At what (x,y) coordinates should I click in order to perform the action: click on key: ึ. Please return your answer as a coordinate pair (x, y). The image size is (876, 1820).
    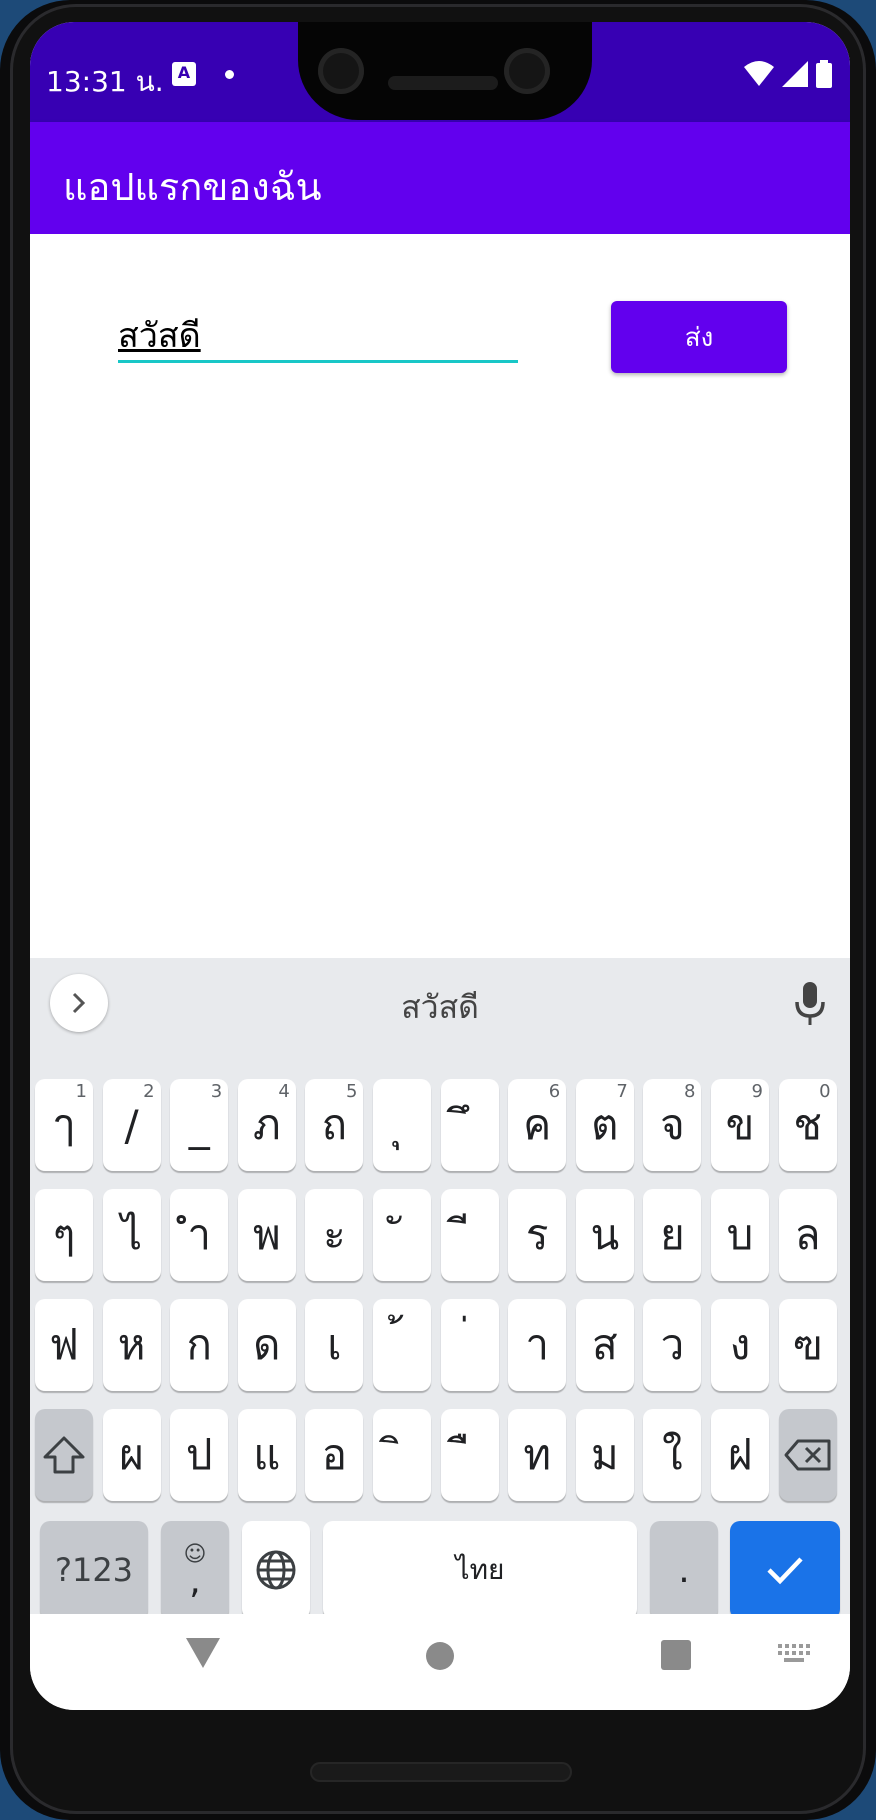
    Looking at the image, I should click on (469, 1125).